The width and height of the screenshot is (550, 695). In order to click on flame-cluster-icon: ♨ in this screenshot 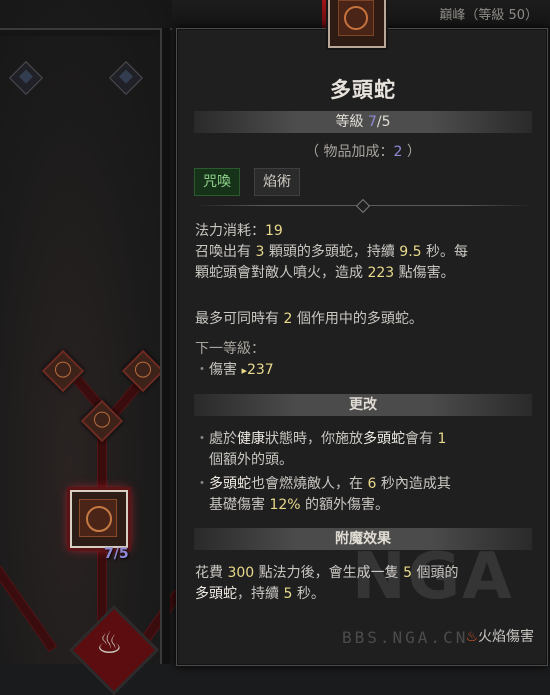, I will do `click(109, 643)`.